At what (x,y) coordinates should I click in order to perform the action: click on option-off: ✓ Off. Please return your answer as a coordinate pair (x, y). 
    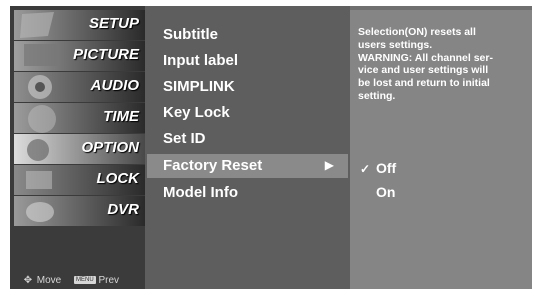
    Looking at the image, I should click on (378, 168).